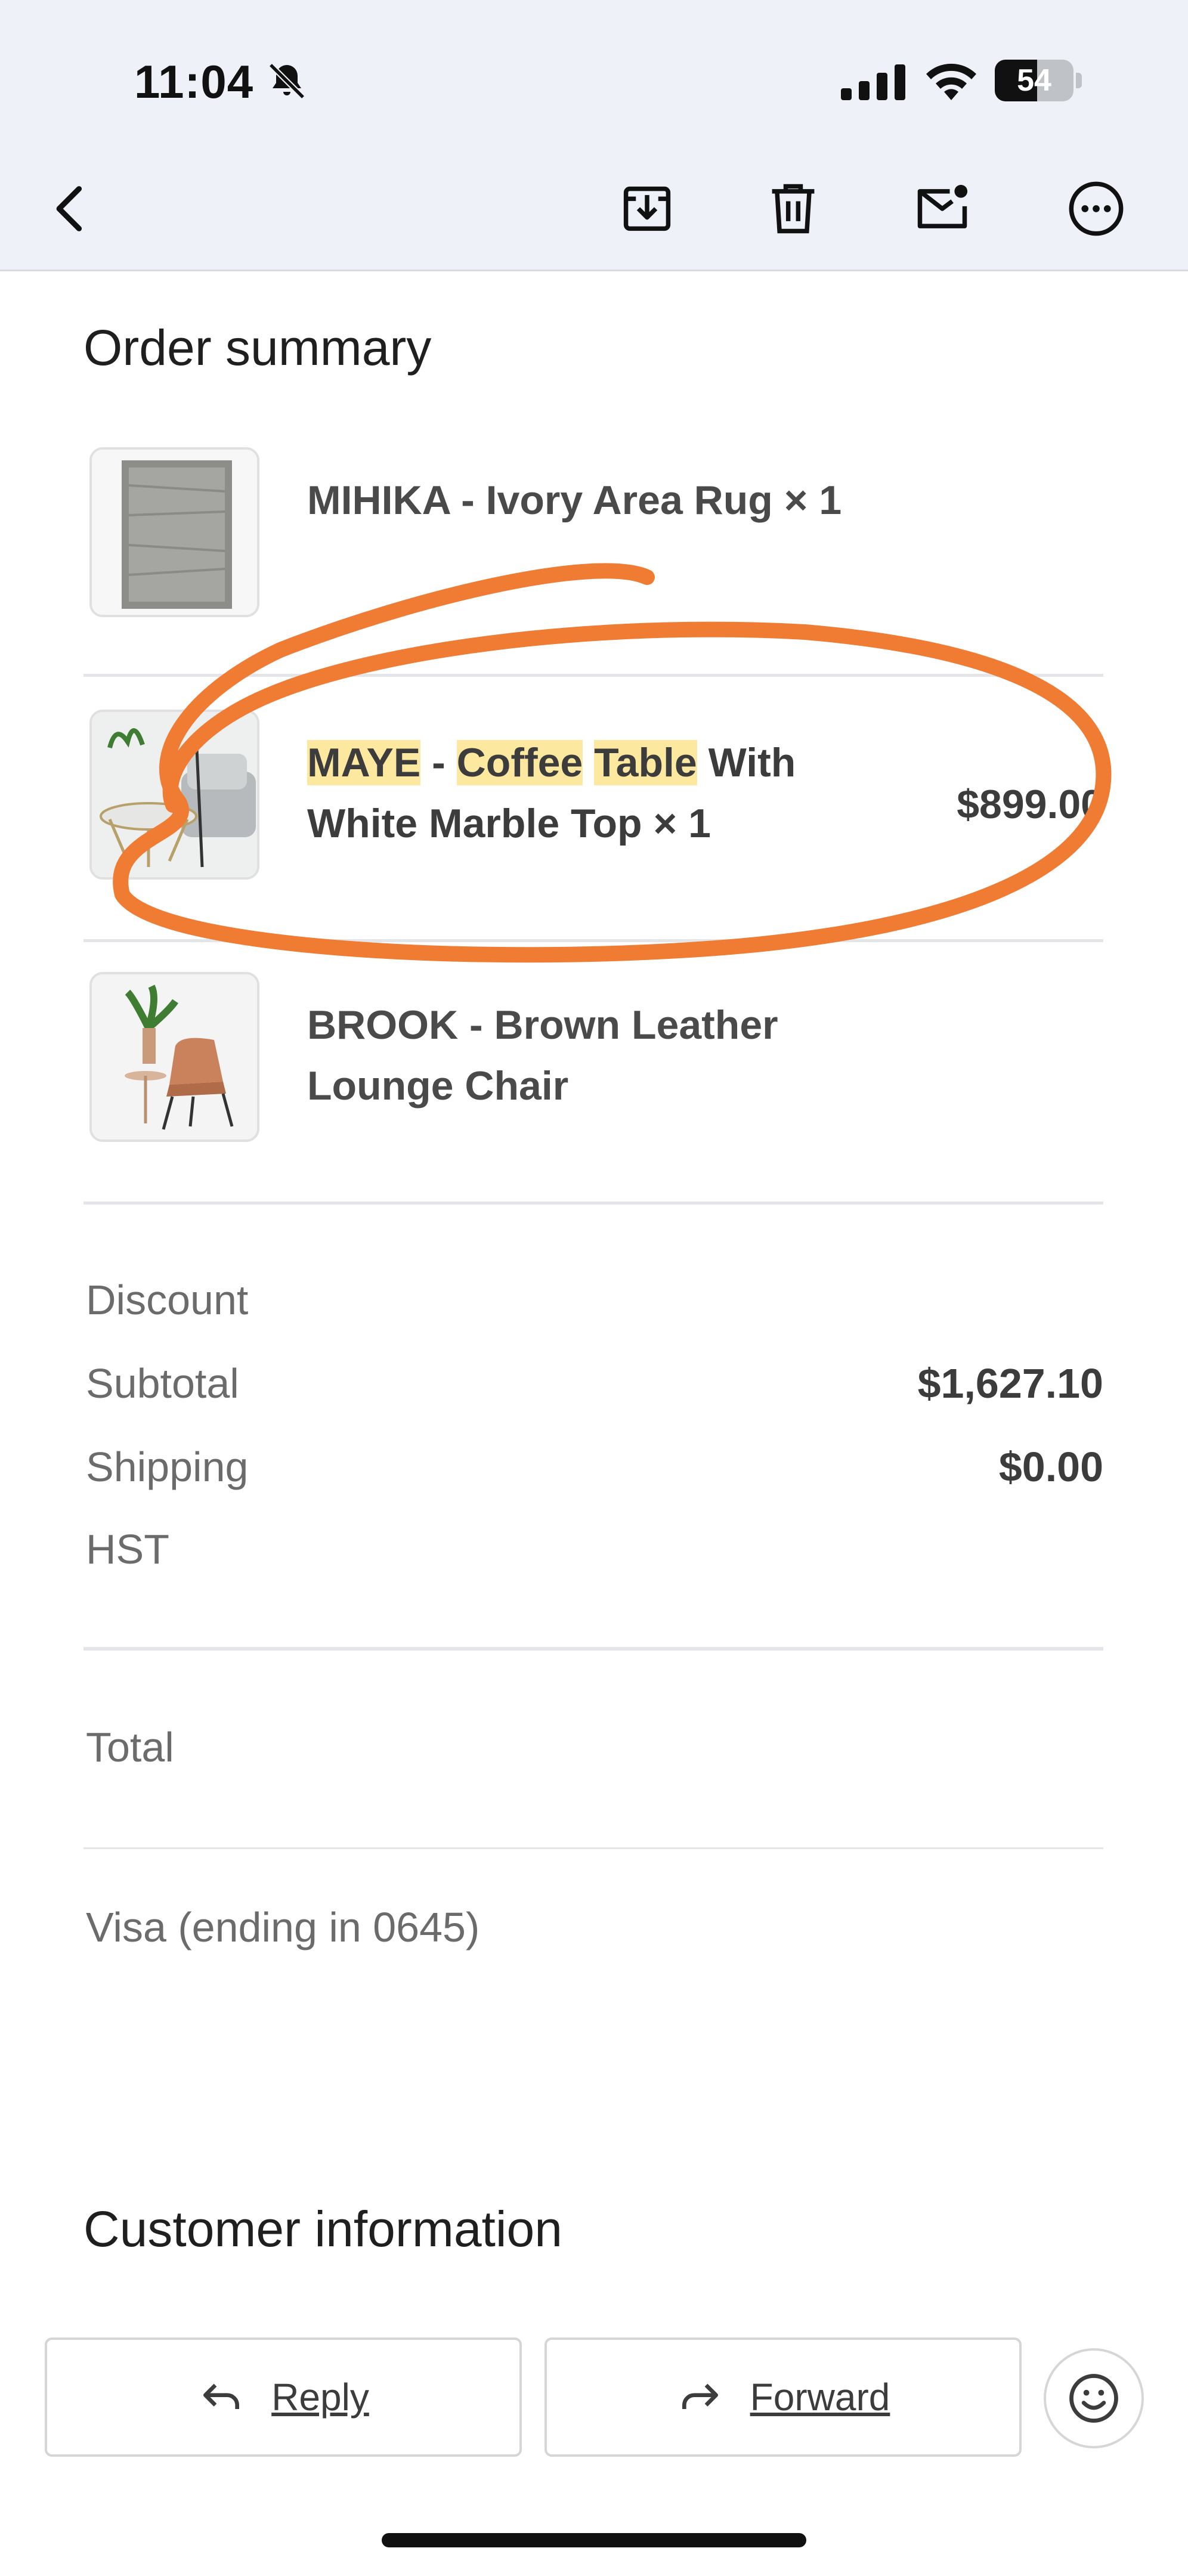 The image size is (1188, 2576). I want to click on total-row: Total, so click(593, 1750).